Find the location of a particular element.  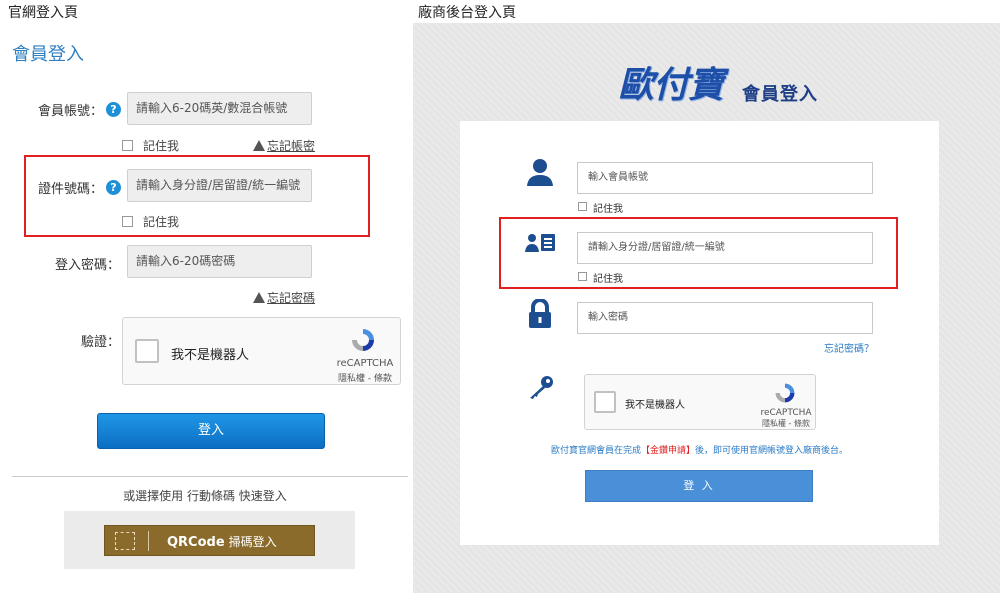

vendor-account-input: 輸入會員帳號 is located at coordinates (725, 178).